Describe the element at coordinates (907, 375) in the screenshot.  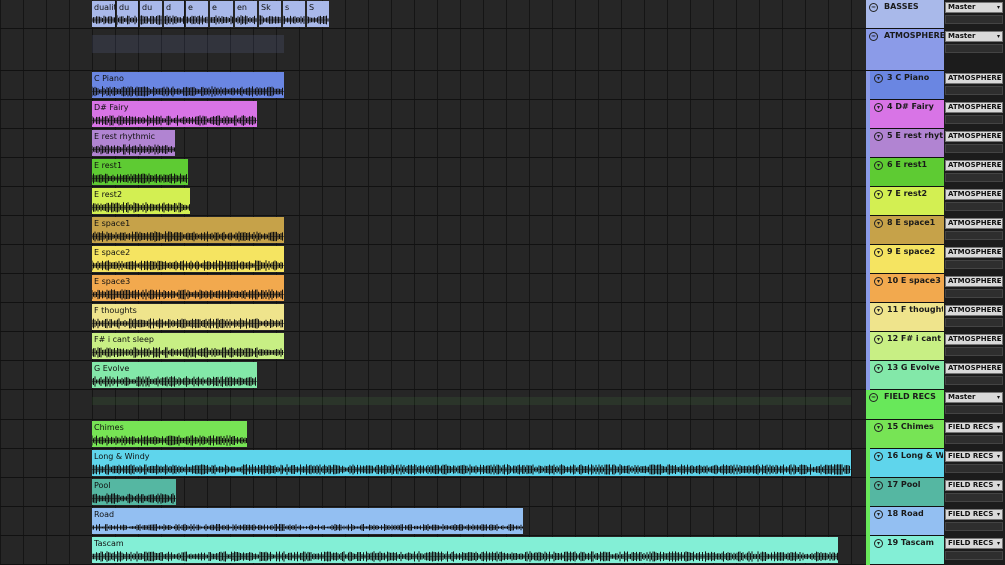
I see `track-header: ▾ 13 G Evolve` at that location.